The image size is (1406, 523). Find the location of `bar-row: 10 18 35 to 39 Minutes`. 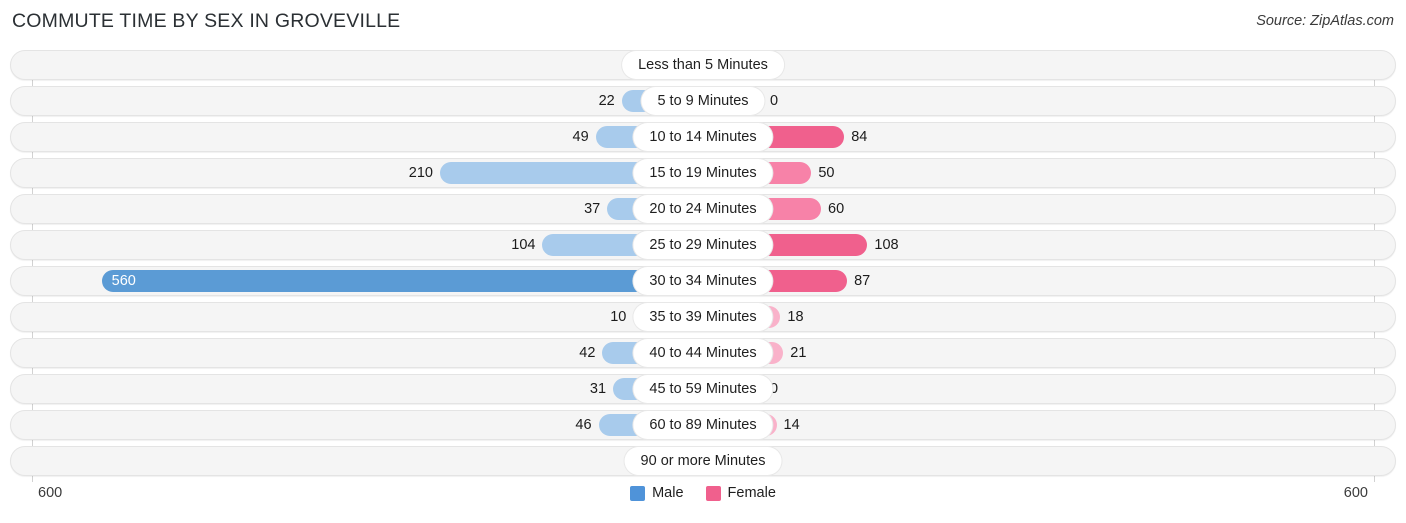

bar-row: 10 18 35 to 39 Minutes is located at coordinates (703, 317).